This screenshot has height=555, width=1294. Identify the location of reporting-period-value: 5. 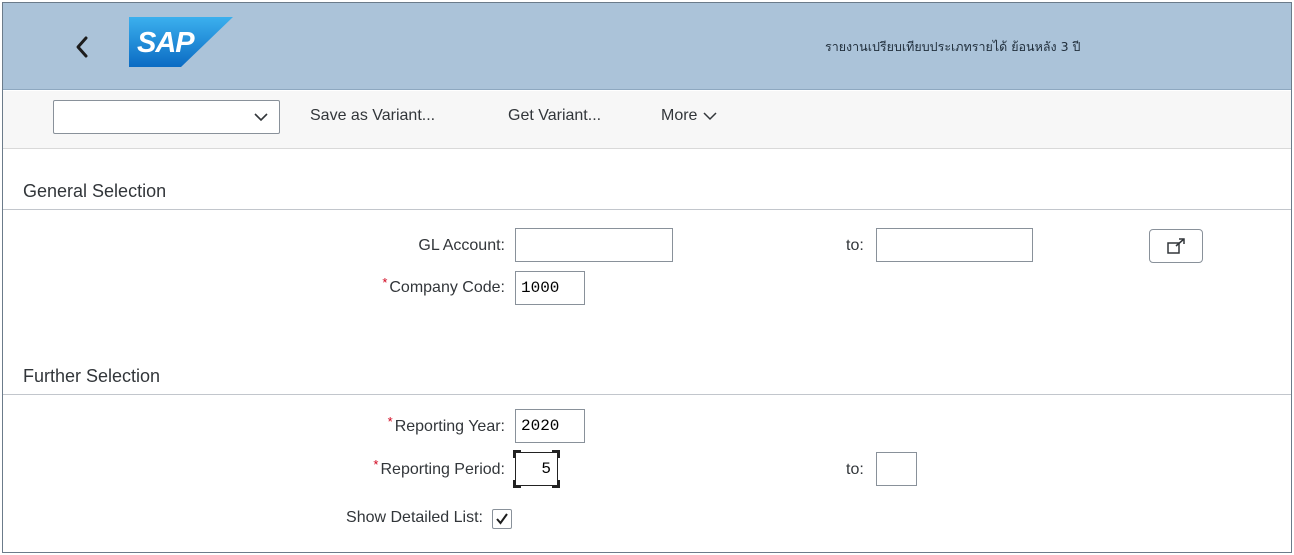
(546, 469).